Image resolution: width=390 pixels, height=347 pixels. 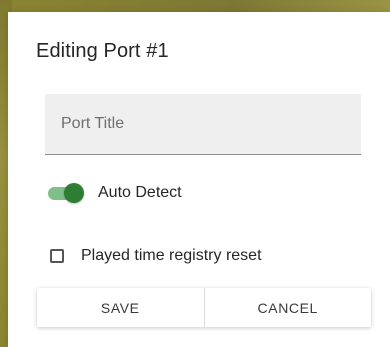 What do you see at coordinates (57, 256) in the screenshot?
I see `played-time-reset-checkbox` at bounding box center [57, 256].